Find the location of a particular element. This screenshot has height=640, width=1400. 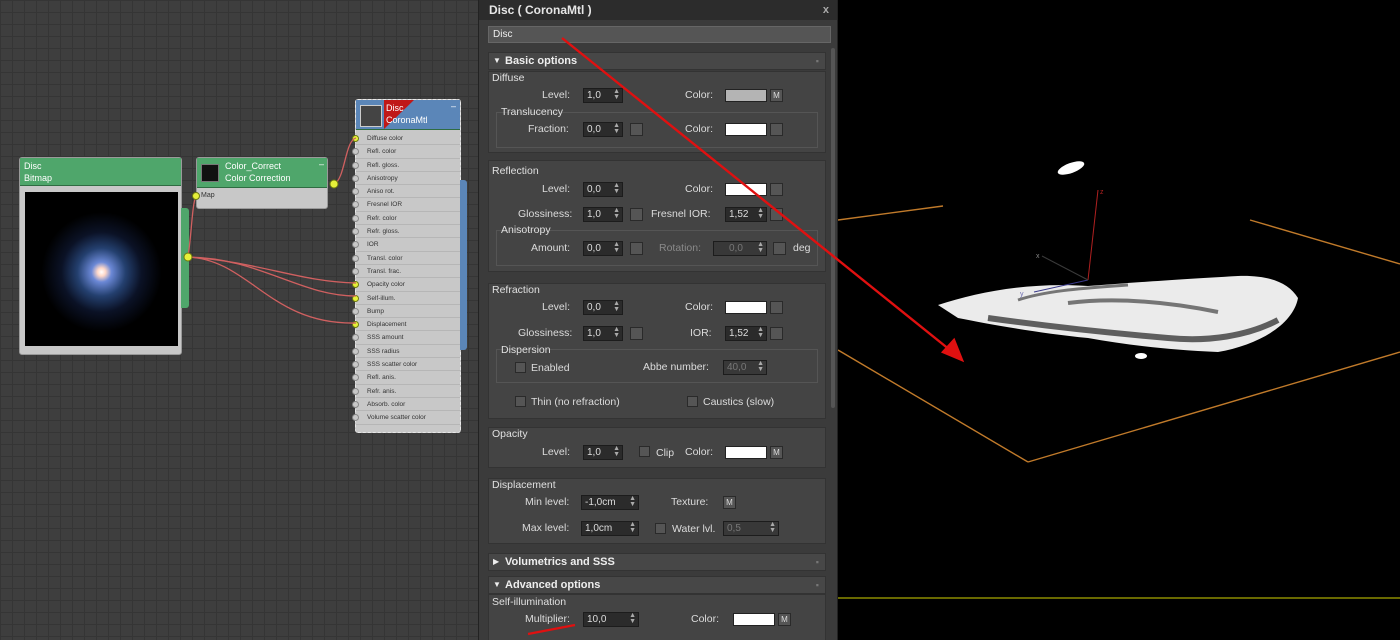

caustics-checkbox is located at coordinates (692, 401).